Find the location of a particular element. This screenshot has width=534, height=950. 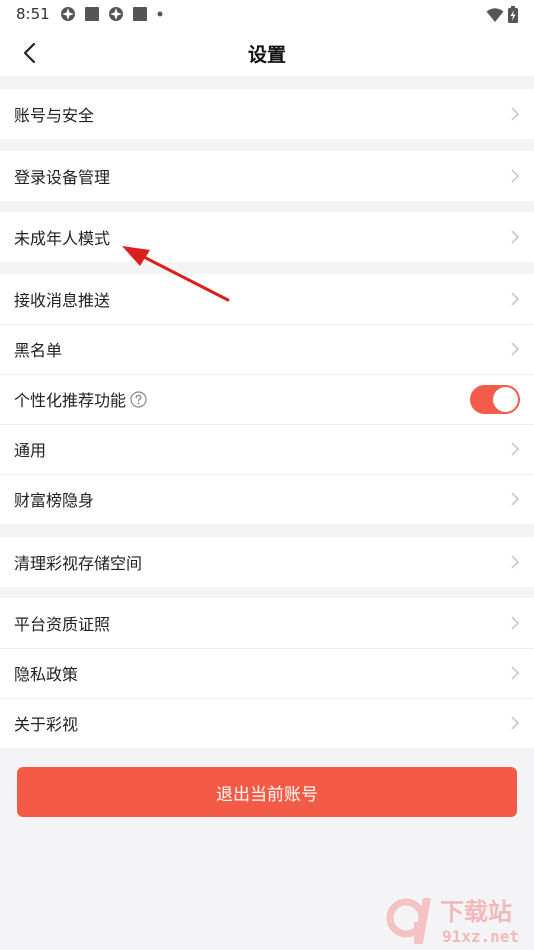

page-title: 设置 is located at coordinates (266, 55).